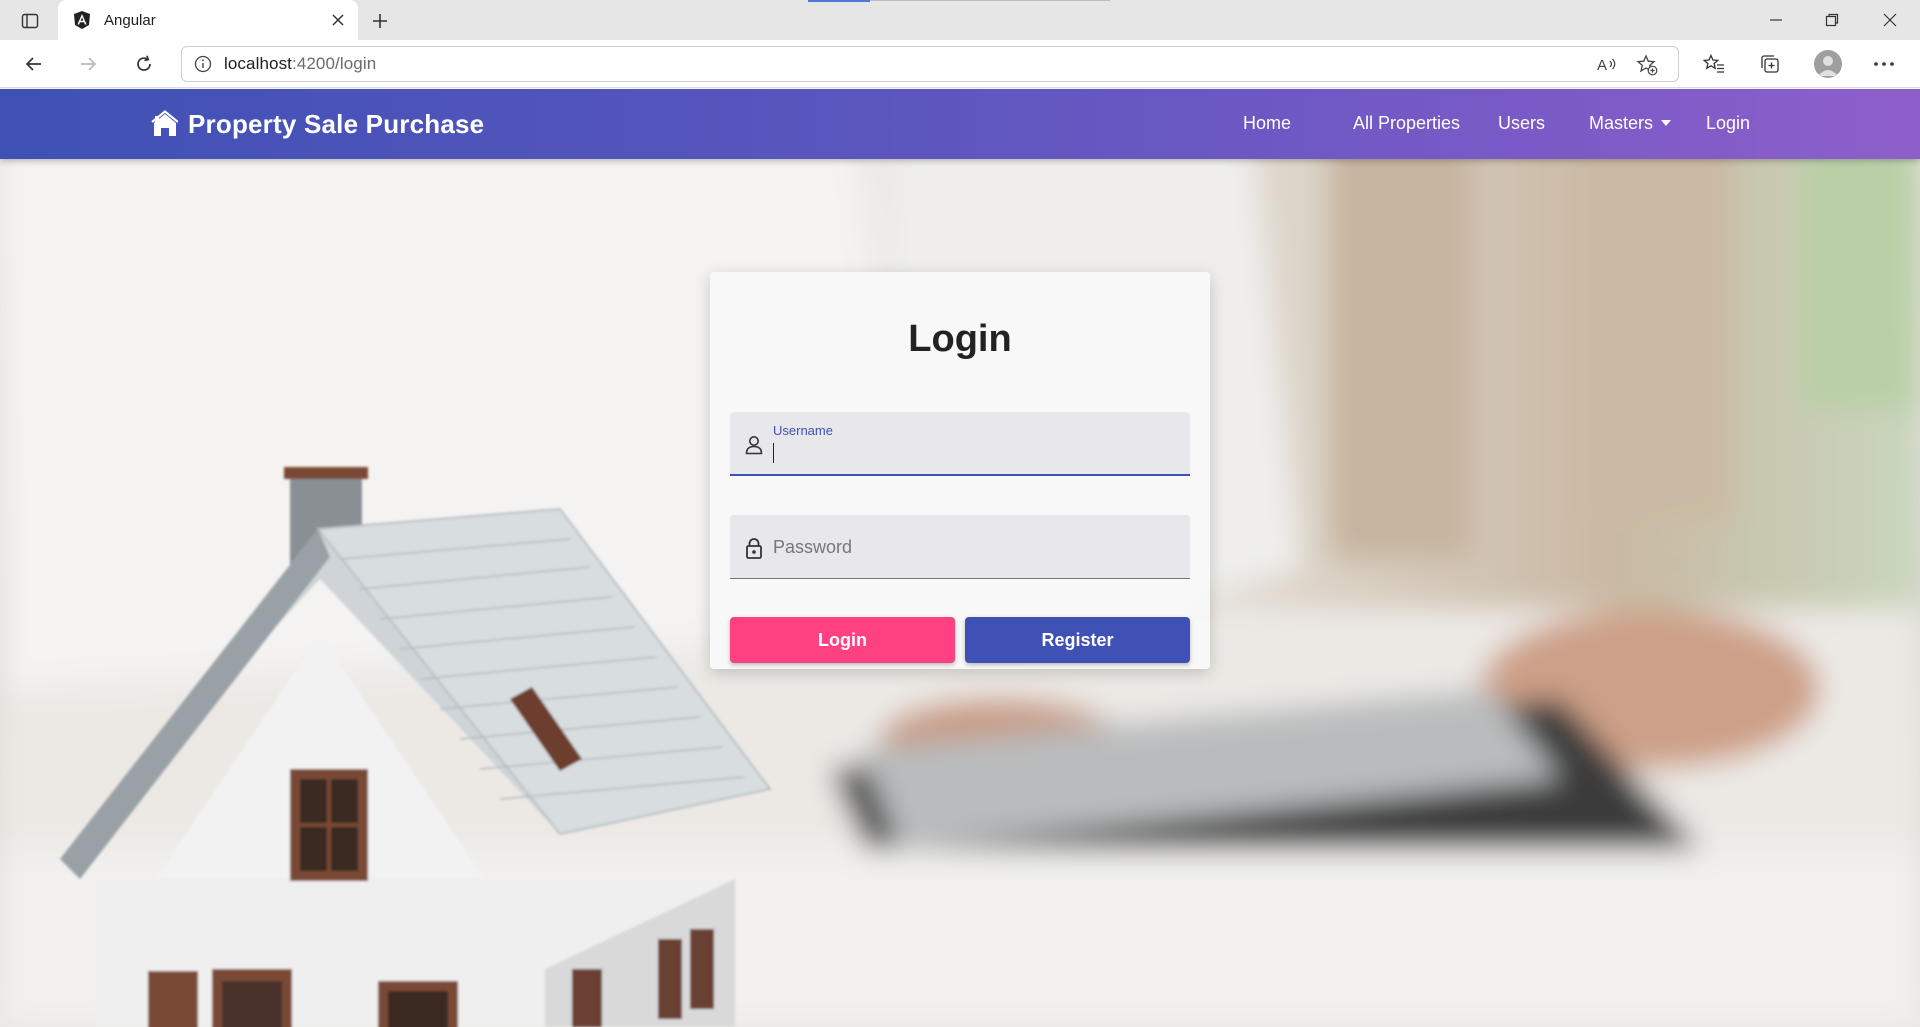 This screenshot has height=1027, width=1920. Describe the element at coordinates (1714, 64) in the screenshot. I see `favorites-icon` at that location.